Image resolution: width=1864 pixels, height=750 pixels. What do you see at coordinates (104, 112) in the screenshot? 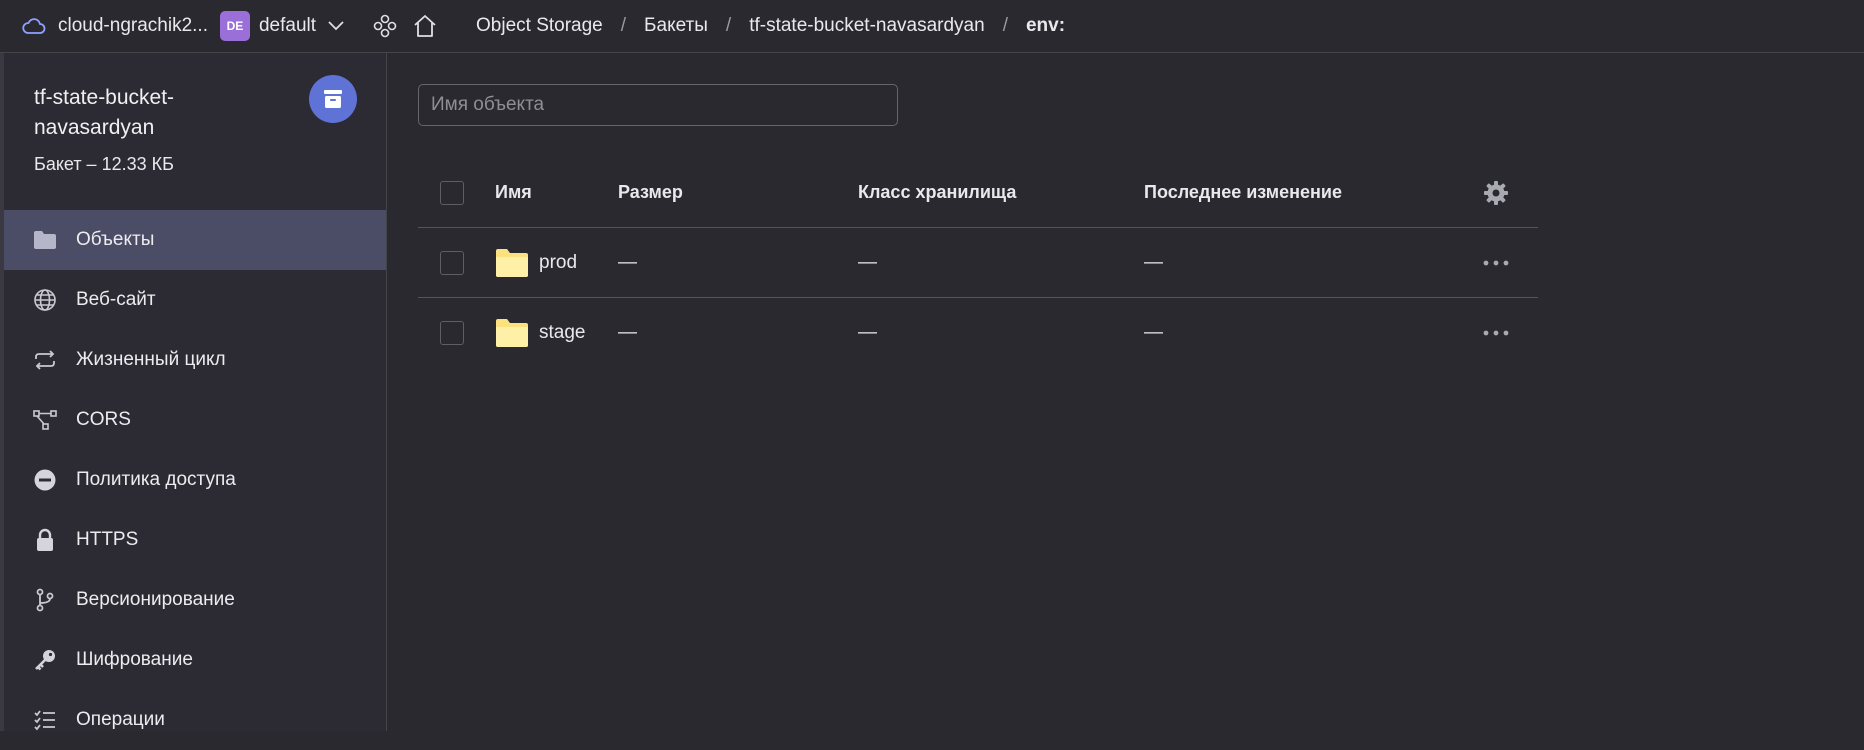
I see `bucket-title: tf-state-bucket-navasardyan` at bounding box center [104, 112].